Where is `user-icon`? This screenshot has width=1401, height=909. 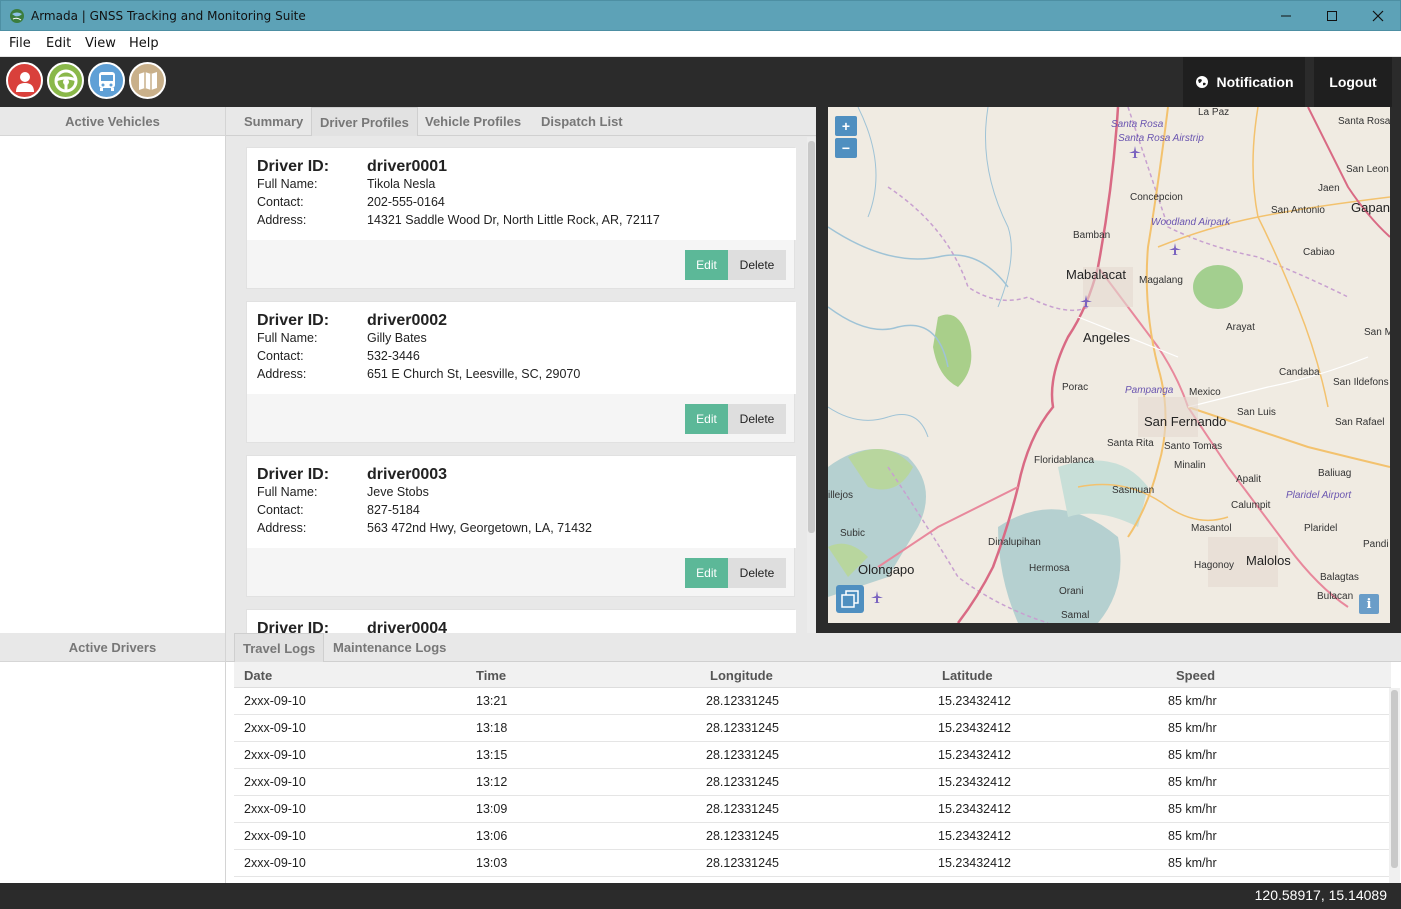
user-icon is located at coordinates (24, 81).